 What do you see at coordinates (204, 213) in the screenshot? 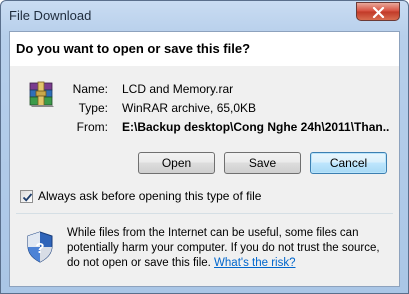
I see `divider` at bounding box center [204, 213].